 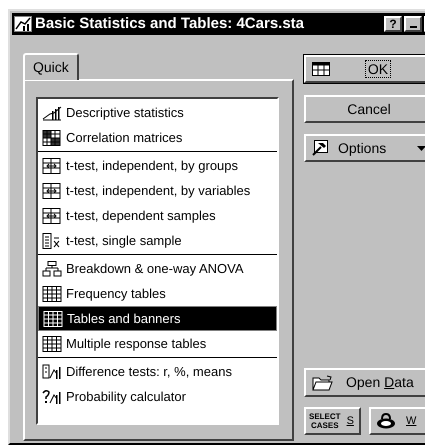 What do you see at coordinates (157, 215) in the screenshot?
I see `list-item: t-test, dependent samples` at bounding box center [157, 215].